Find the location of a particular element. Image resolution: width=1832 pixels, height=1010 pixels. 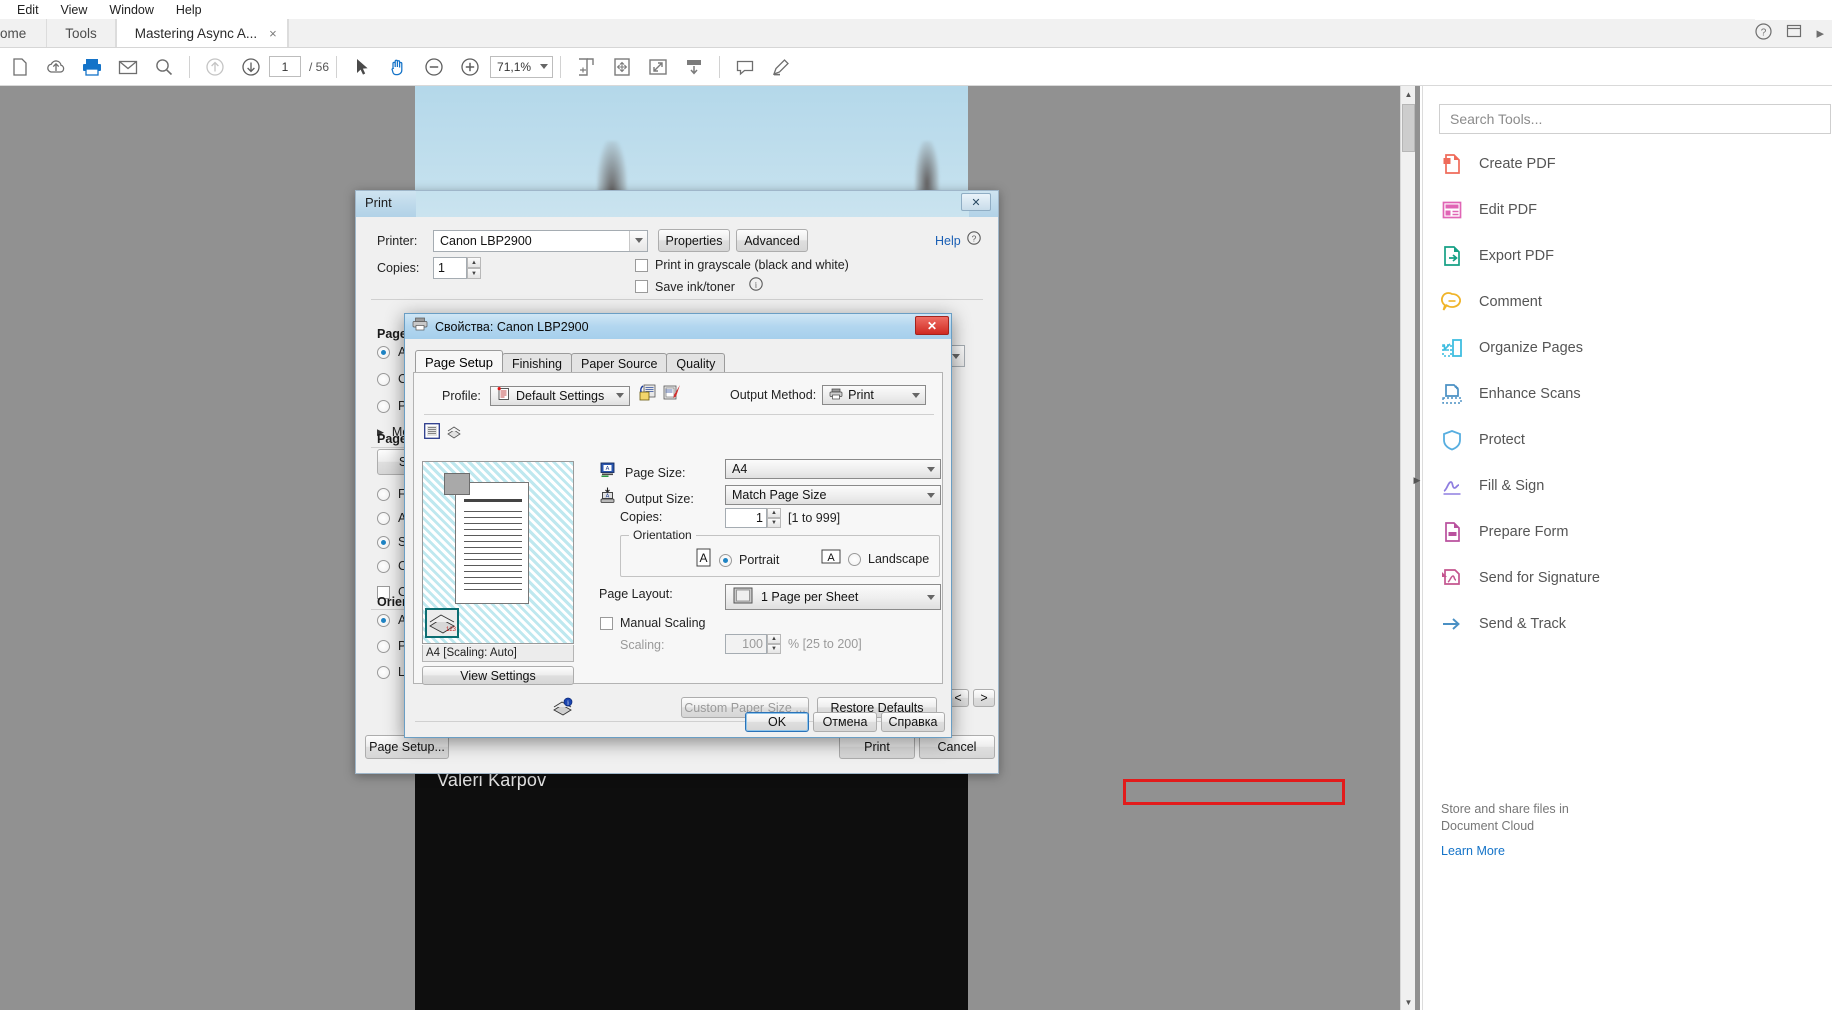

grayscale-checkbox is located at coordinates (641, 265).